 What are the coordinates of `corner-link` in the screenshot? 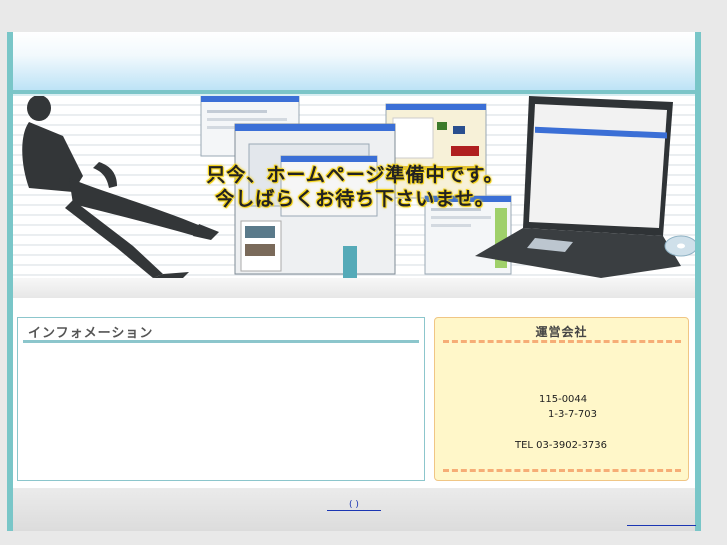 It's located at (661, 525).